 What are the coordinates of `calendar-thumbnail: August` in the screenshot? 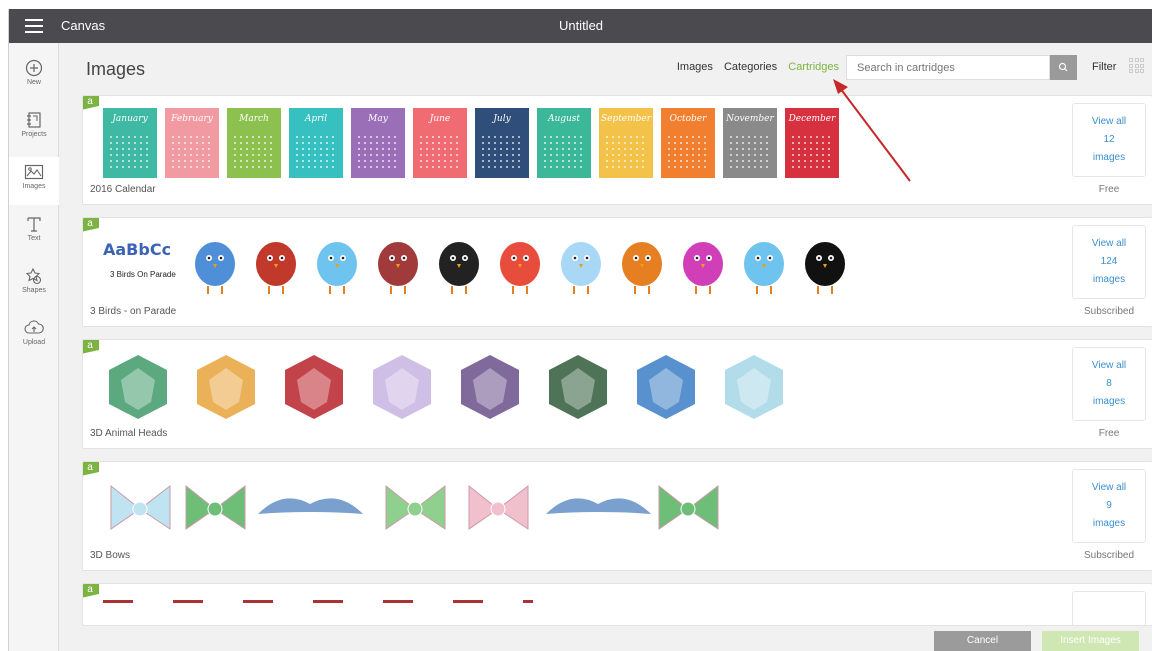 It's located at (564, 143).